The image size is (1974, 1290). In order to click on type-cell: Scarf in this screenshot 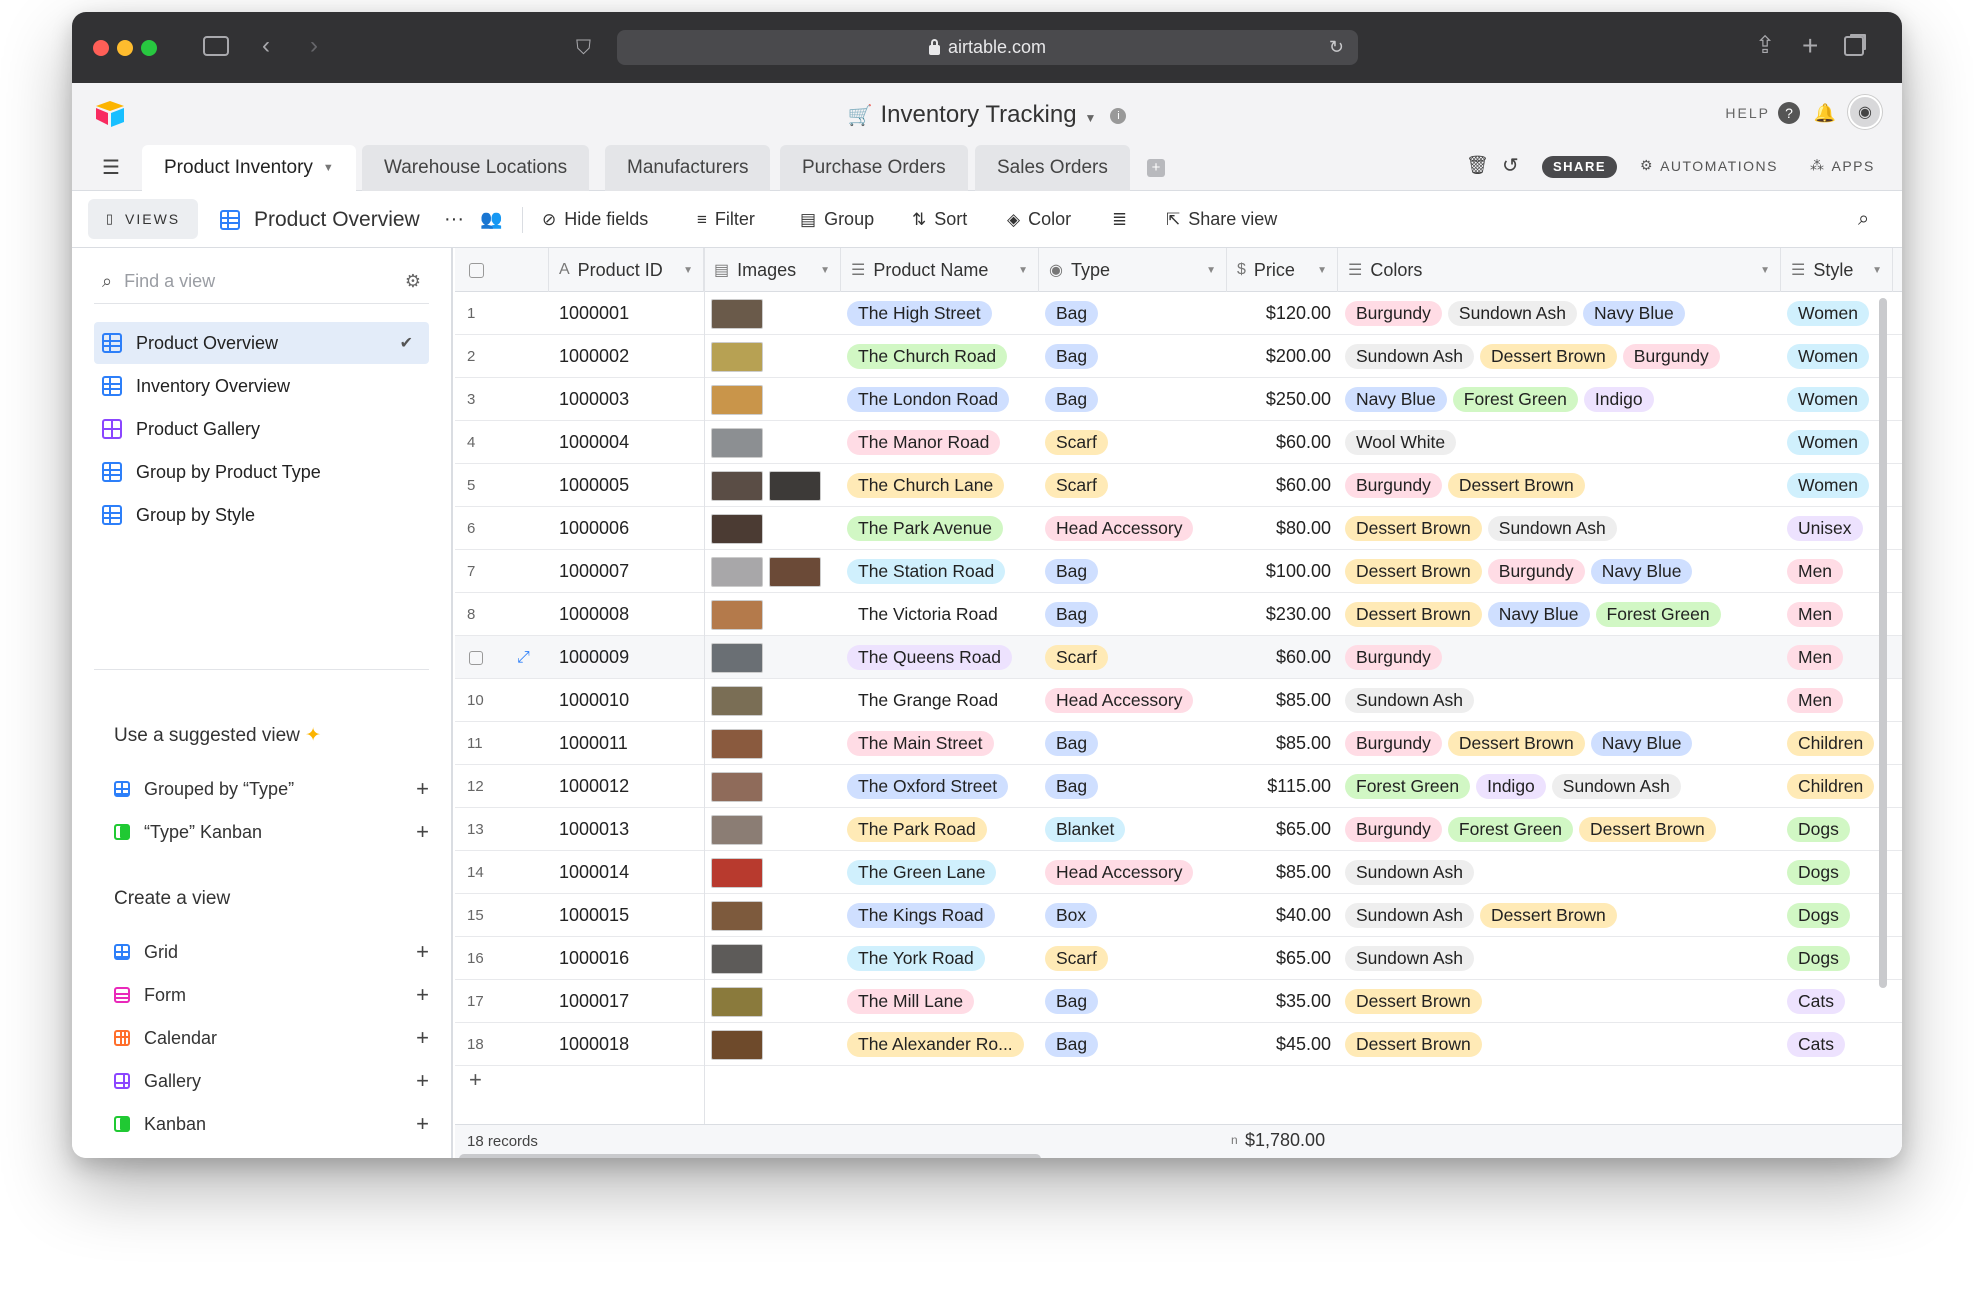, I will do `click(1135, 657)`.